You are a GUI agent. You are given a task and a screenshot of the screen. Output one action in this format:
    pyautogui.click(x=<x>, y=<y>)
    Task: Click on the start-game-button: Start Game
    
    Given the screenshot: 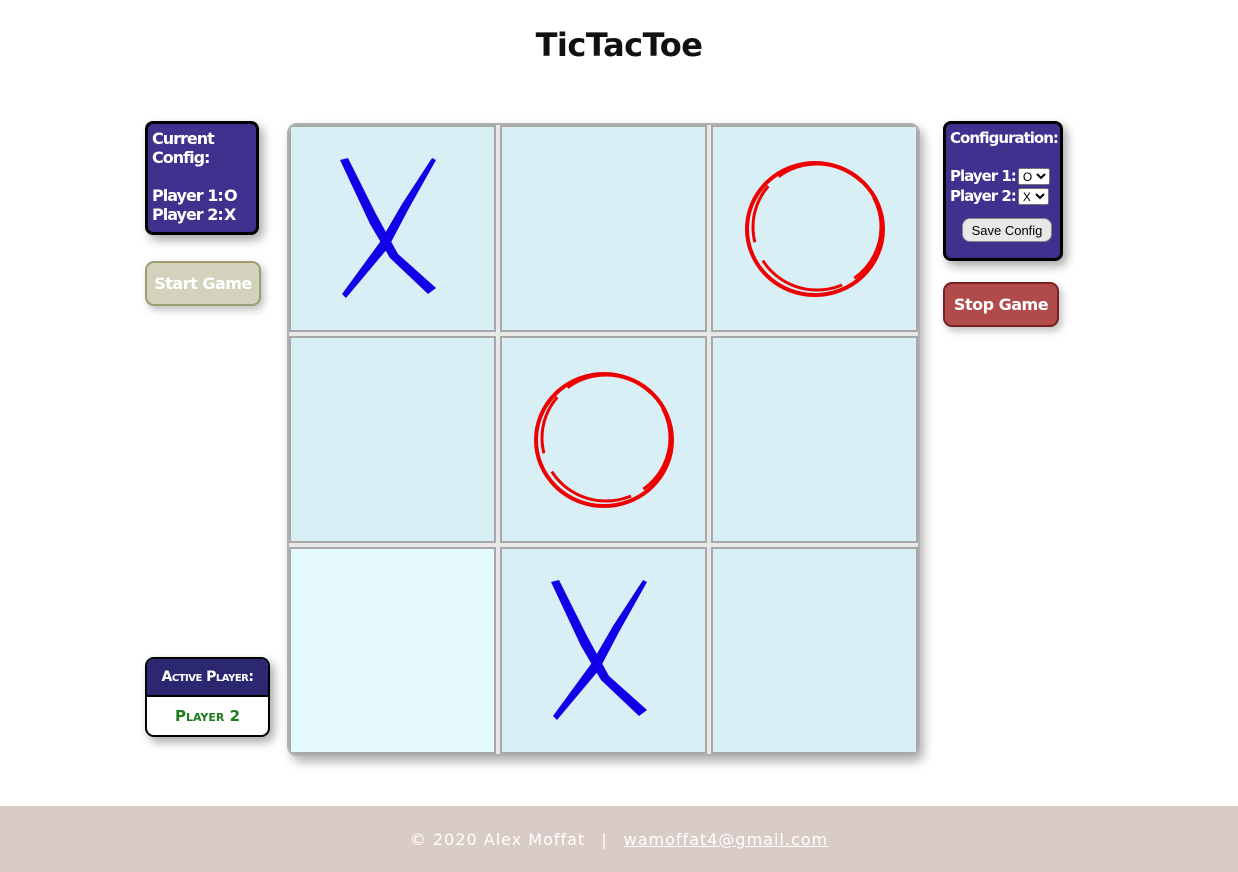 What is the action you would take?
    pyautogui.click(x=203, y=283)
    